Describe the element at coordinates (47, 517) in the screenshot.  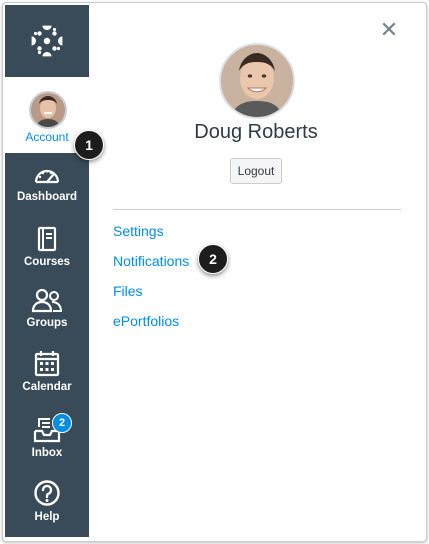
I see `sidebar-item-label: Help` at that location.